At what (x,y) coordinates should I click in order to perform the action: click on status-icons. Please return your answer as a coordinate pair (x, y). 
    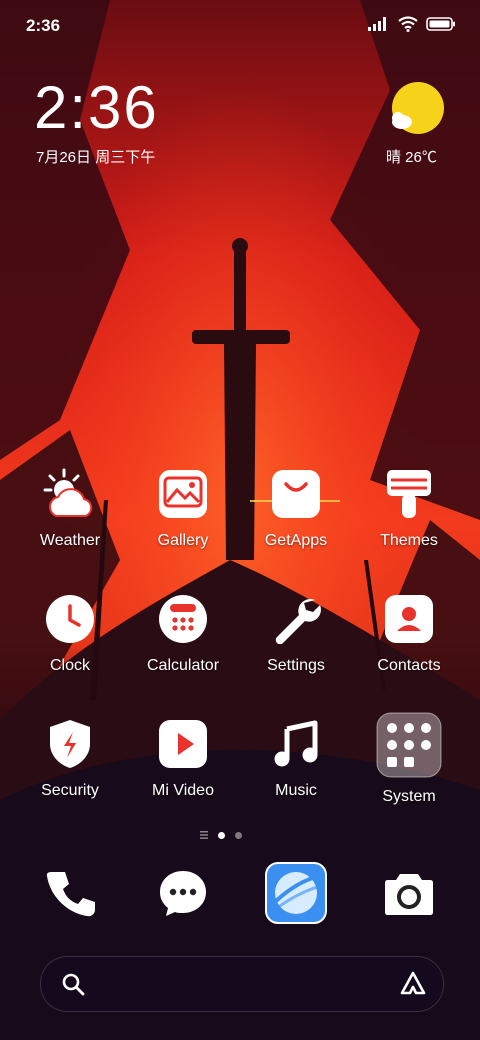
    Looking at the image, I should click on (412, 24).